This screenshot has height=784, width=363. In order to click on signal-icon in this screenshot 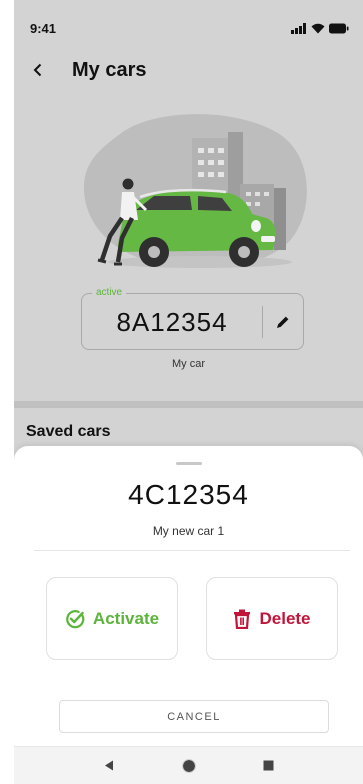, I will do `click(298, 28)`.